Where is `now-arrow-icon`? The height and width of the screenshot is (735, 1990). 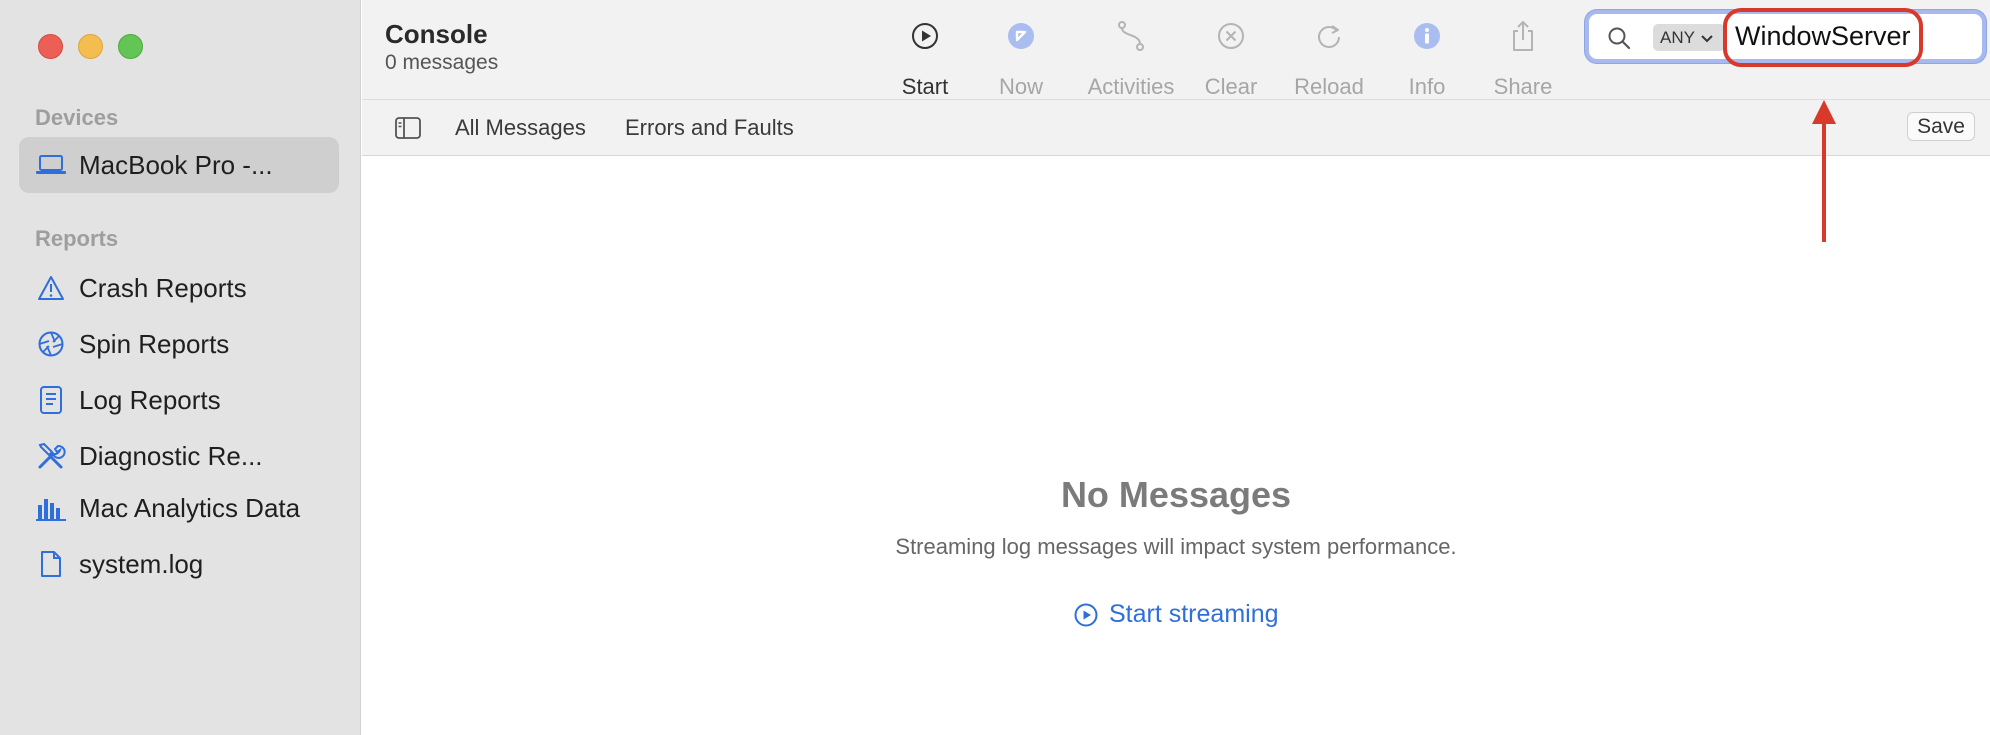
now-arrow-icon is located at coordinates (1021, 36).